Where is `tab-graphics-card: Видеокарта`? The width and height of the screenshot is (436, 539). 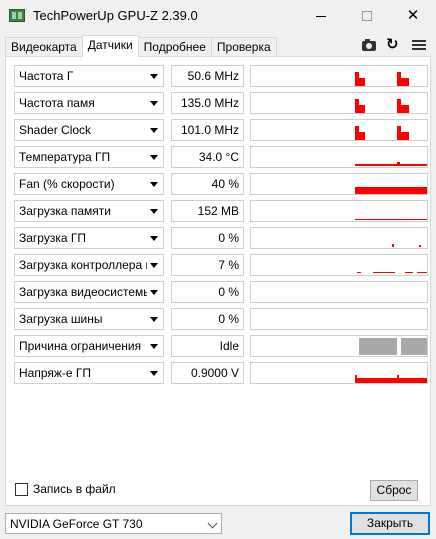
tab-graphics-card: Видеокарта is located at coordinates (44, 47).